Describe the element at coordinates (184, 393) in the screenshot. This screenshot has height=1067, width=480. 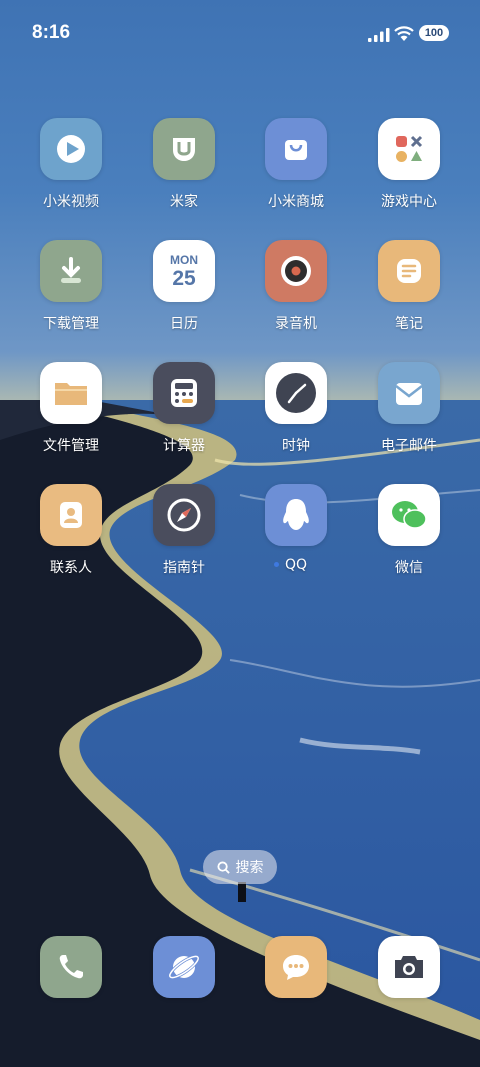
I see `calculator-icon` at that location.